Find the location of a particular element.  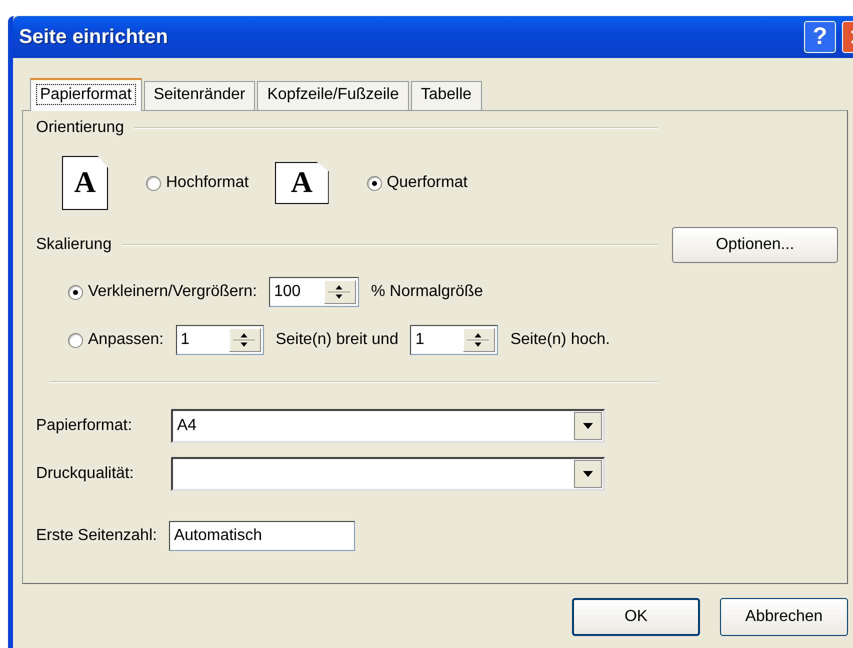

landscape-page-icon: A is located at coordinates (301, 183).